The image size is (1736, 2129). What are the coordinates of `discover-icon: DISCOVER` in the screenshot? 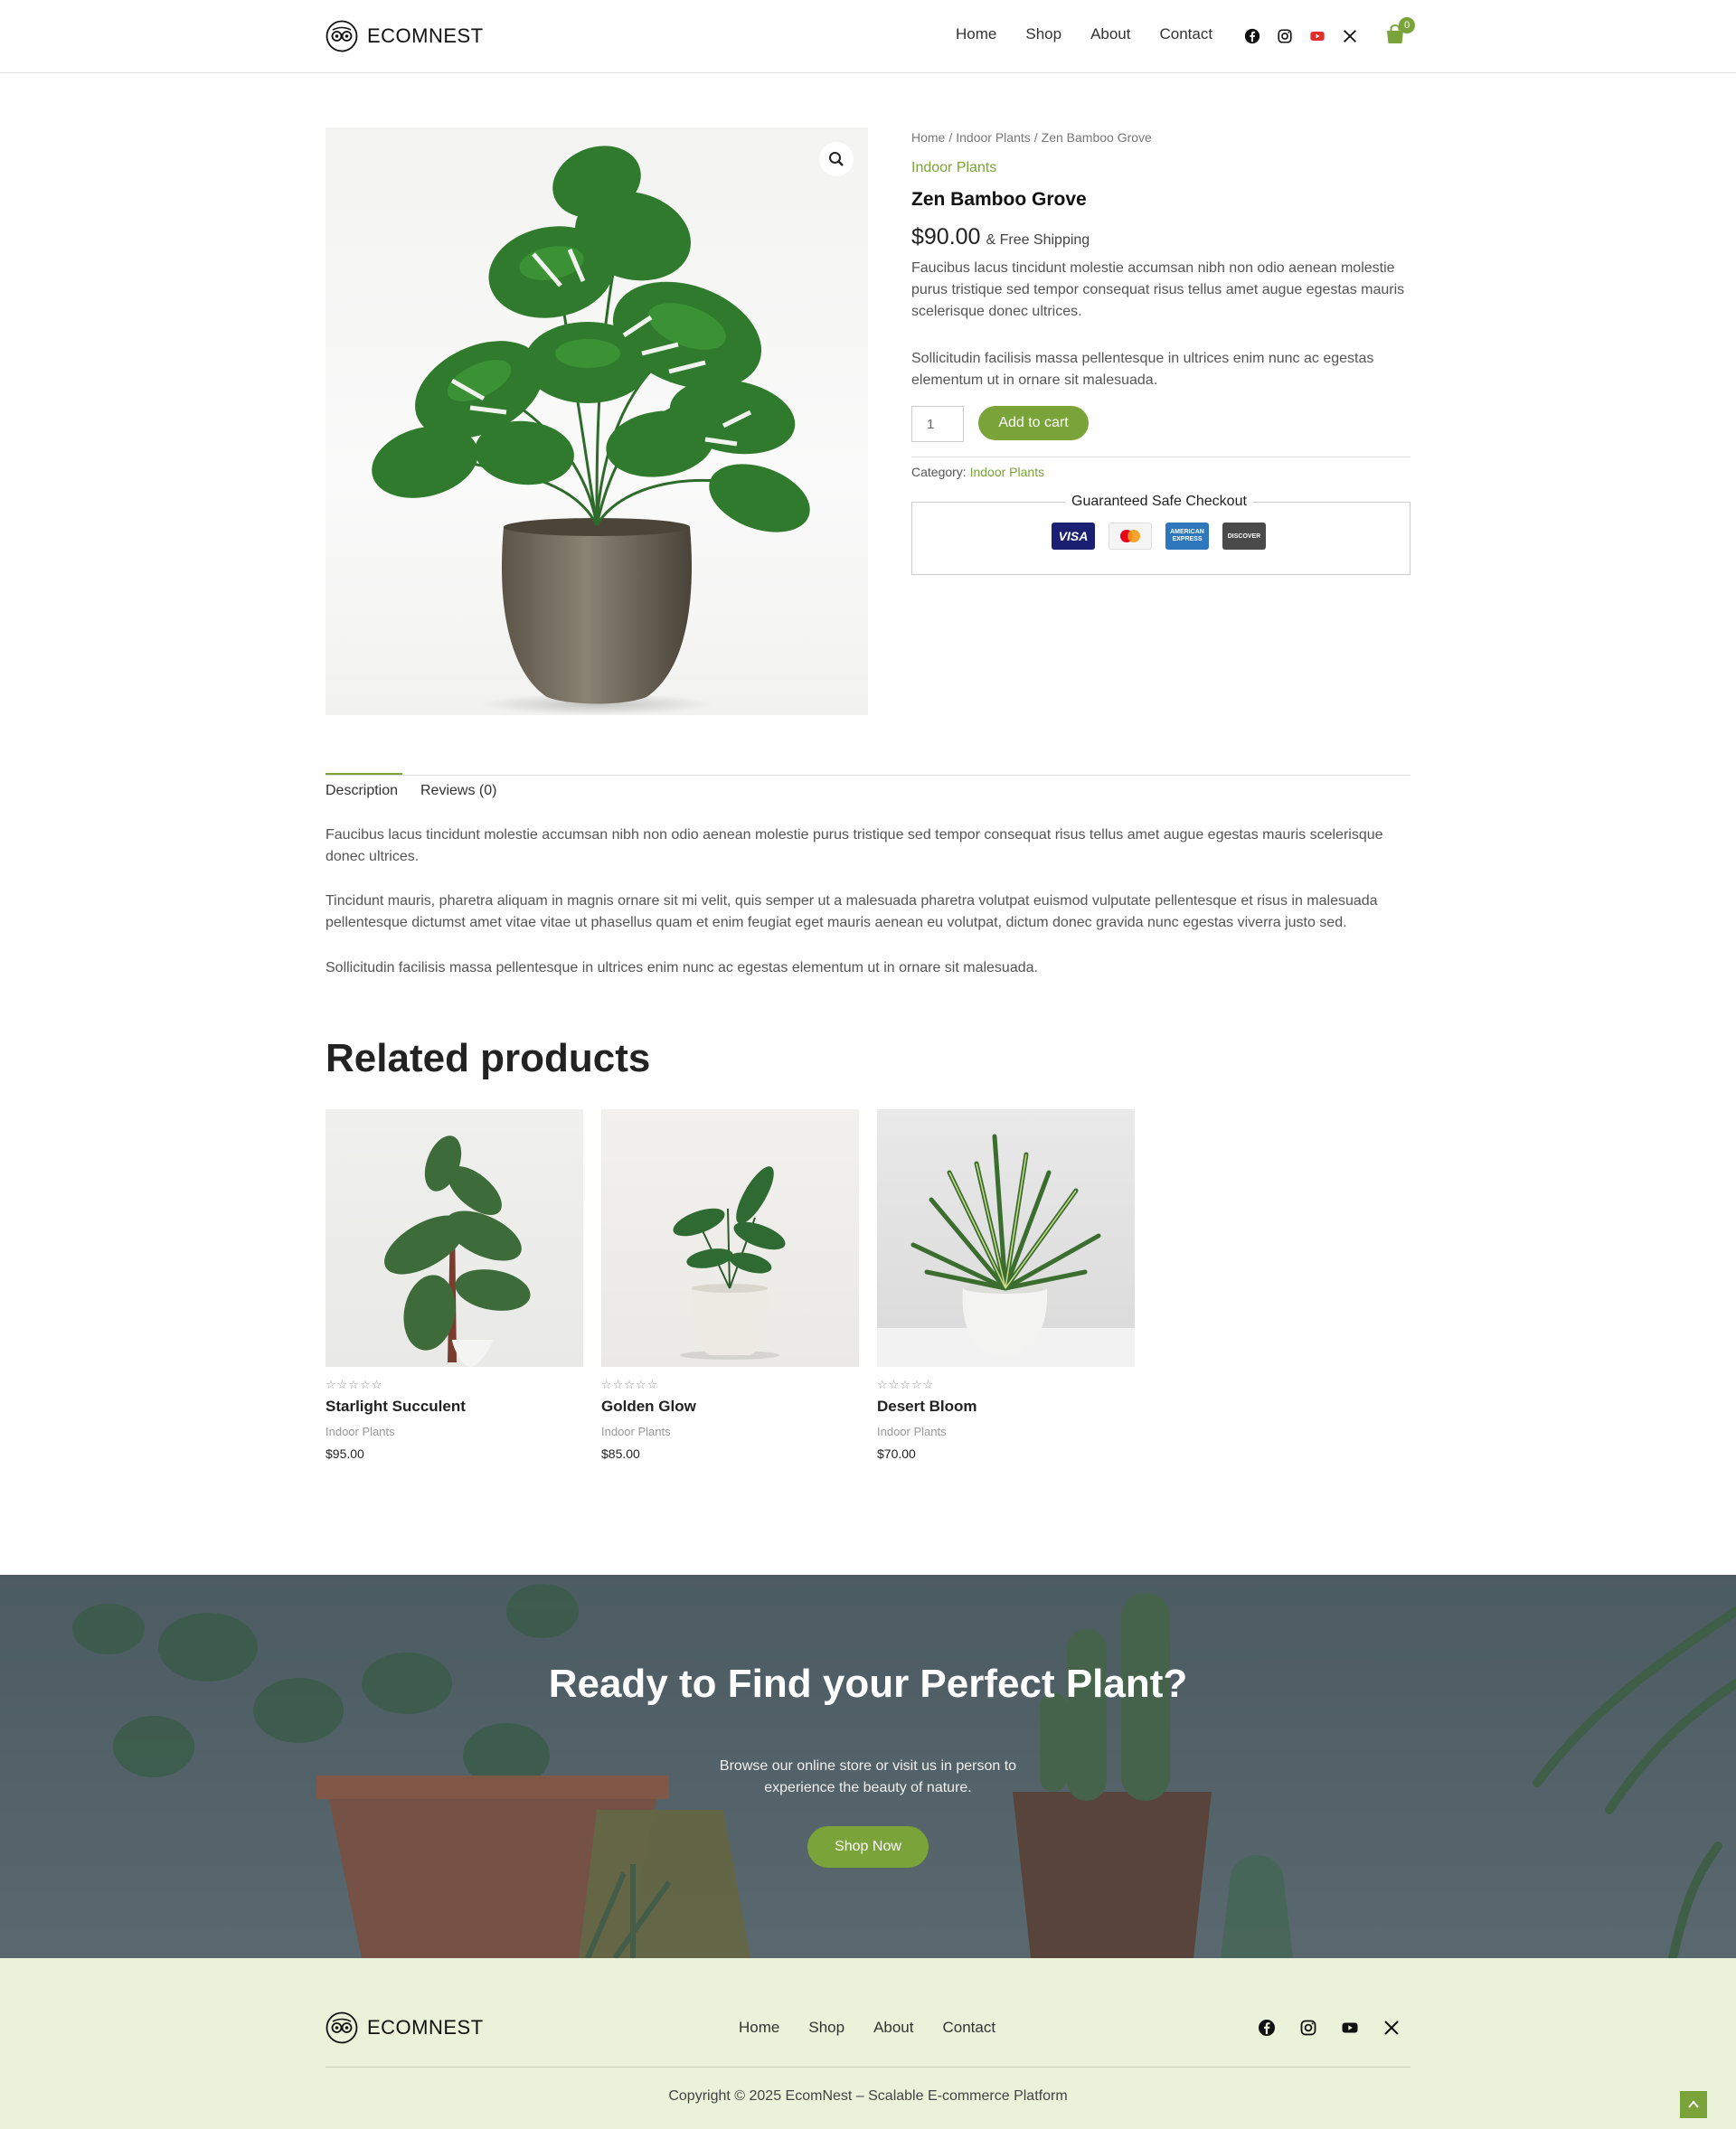 It's located at (1244, 536).